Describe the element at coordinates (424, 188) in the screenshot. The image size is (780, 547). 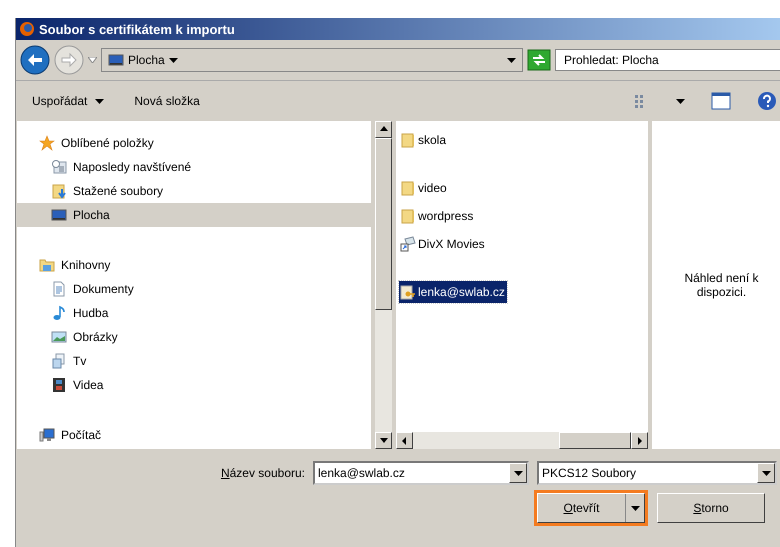
I see `file-item: video` at that location.